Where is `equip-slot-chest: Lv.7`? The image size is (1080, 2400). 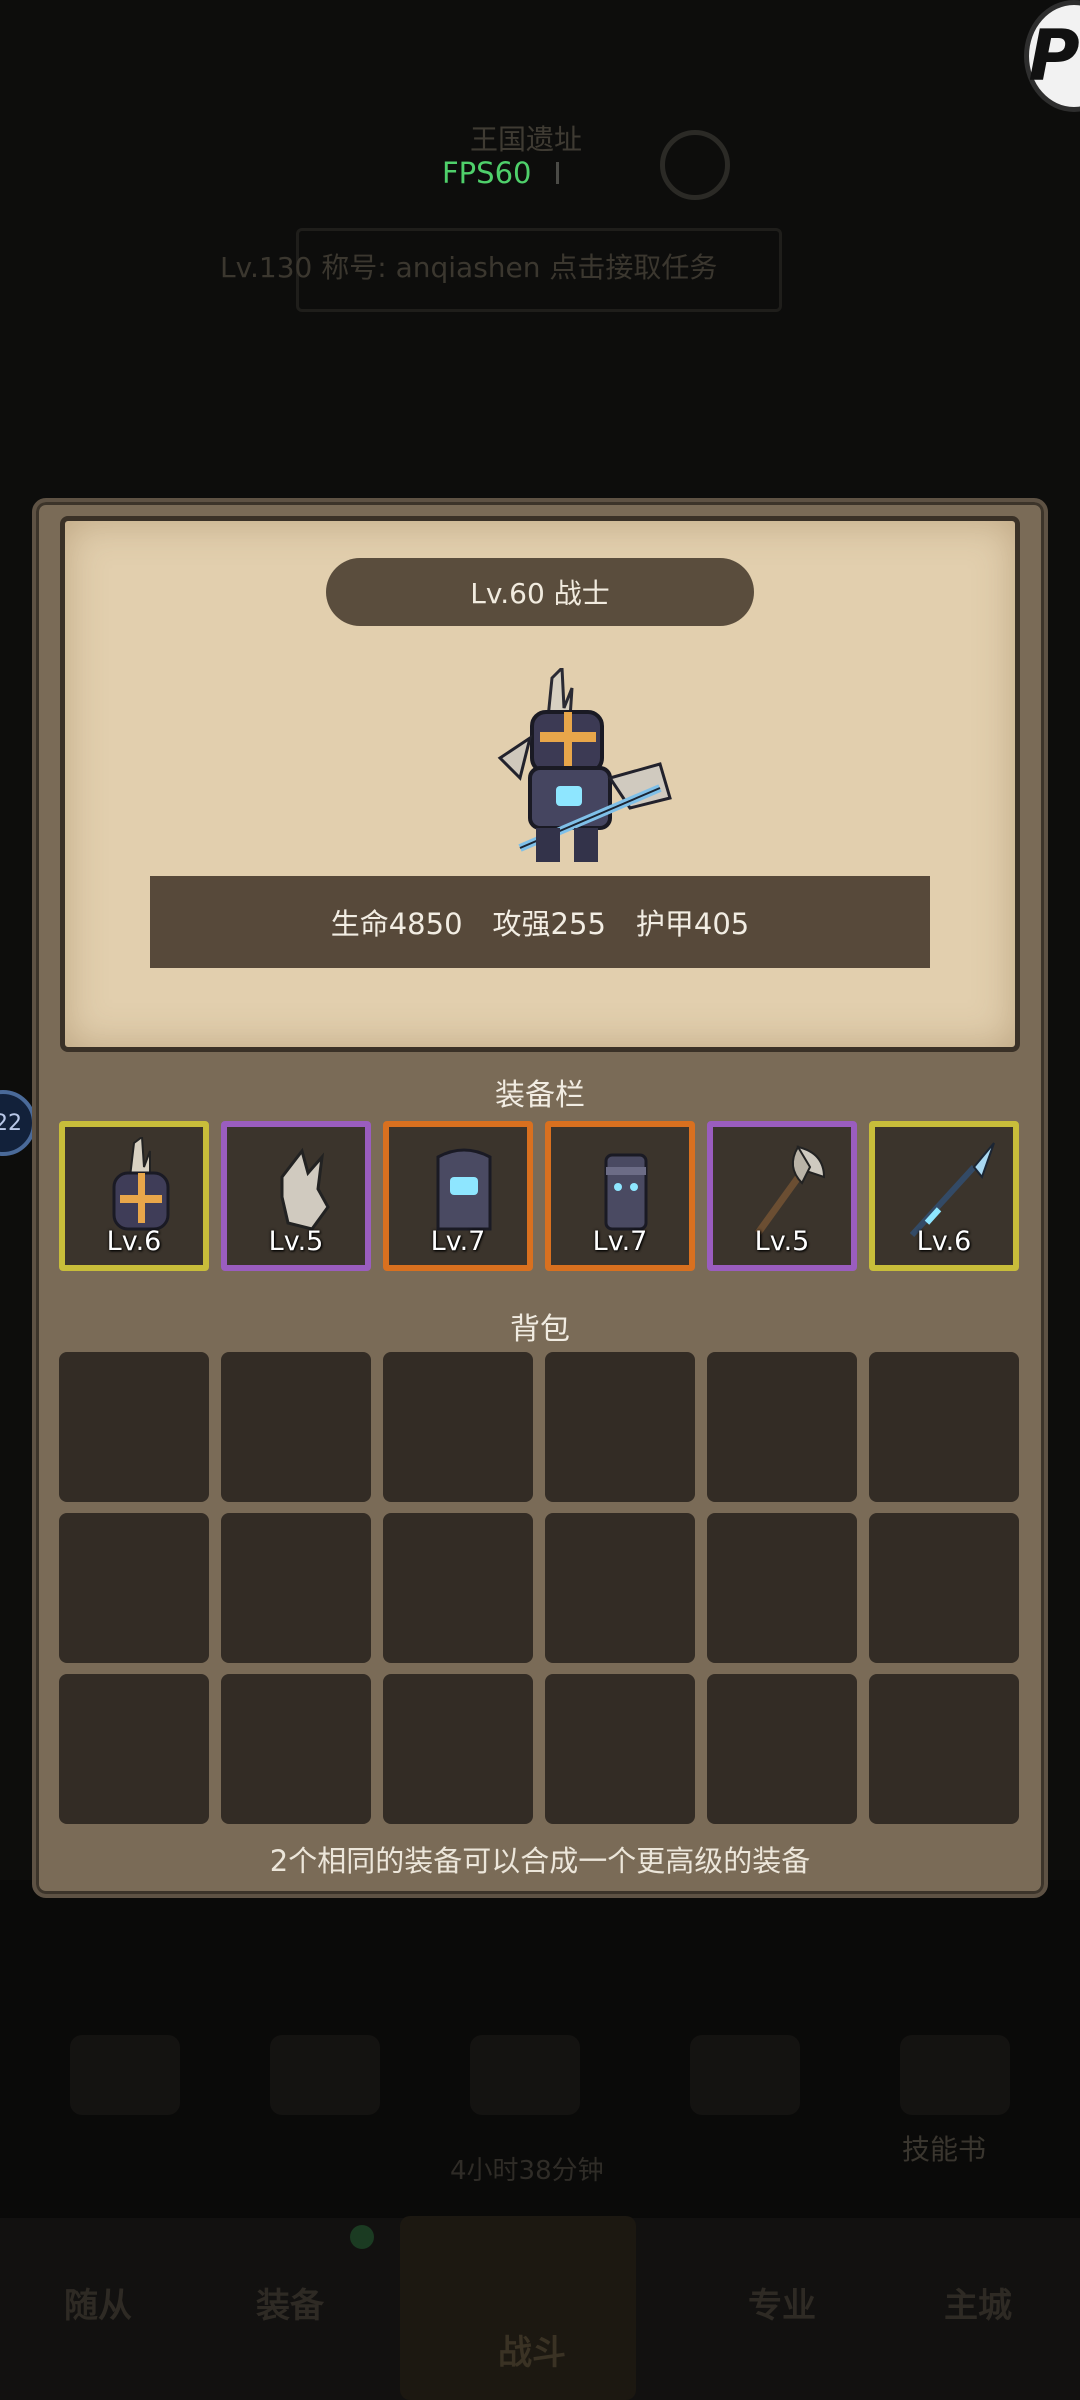
equip-slot-chest: Lv.7 is located at coordinates (458, 1196).